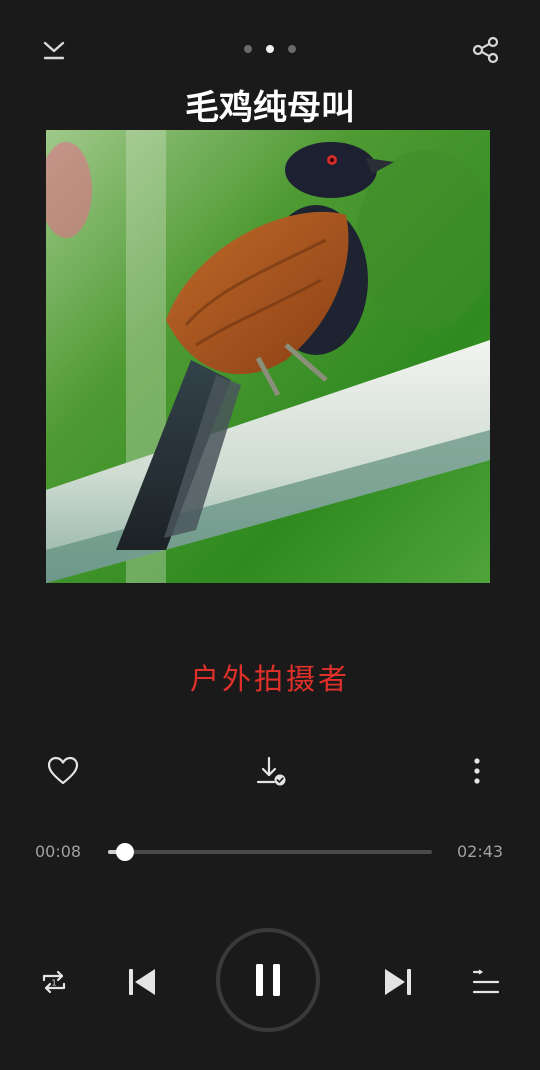  I want to click on chevron-down-icon, so click(54, 50).